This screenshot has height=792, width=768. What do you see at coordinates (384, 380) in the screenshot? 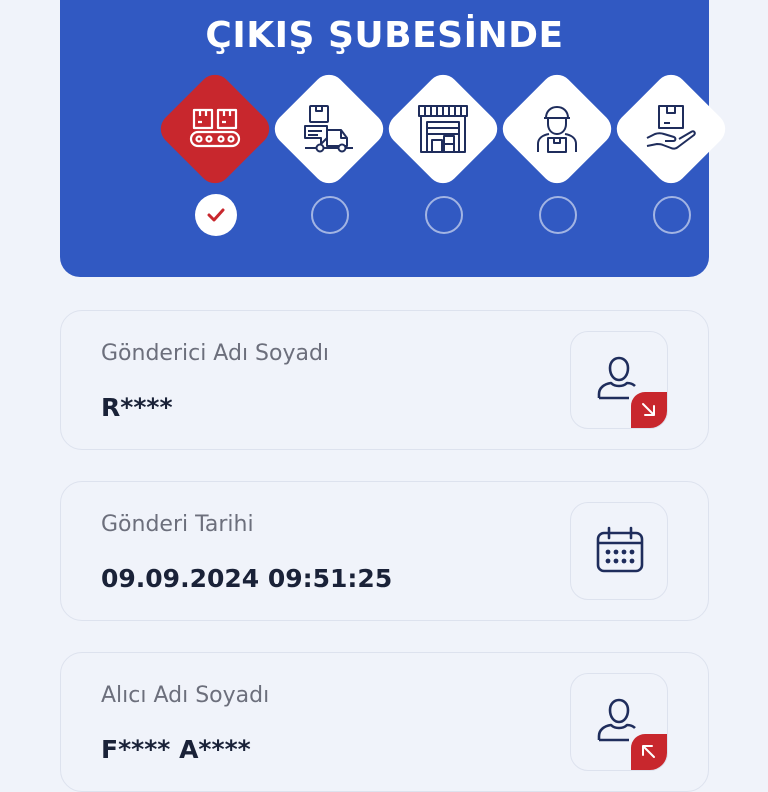
I see `sender-card: Gönderici Adı Soyadı R****` at bounding box center [384, 380].